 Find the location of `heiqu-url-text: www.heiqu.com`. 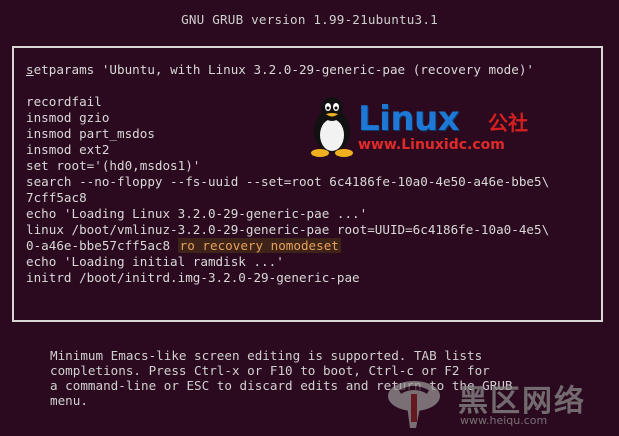

heiqu-url-text: www.heiqu.com is located at coordinates (504, 420).